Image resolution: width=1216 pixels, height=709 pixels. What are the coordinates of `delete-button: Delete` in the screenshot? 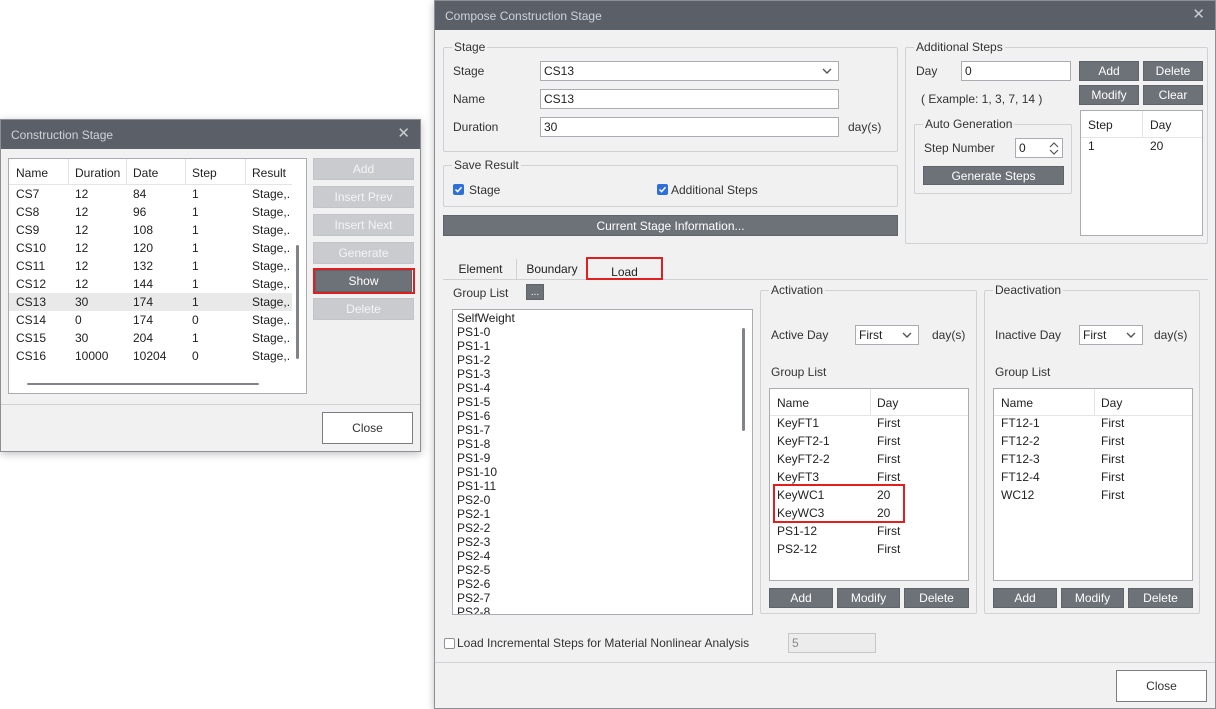 It's located at (363, 309).